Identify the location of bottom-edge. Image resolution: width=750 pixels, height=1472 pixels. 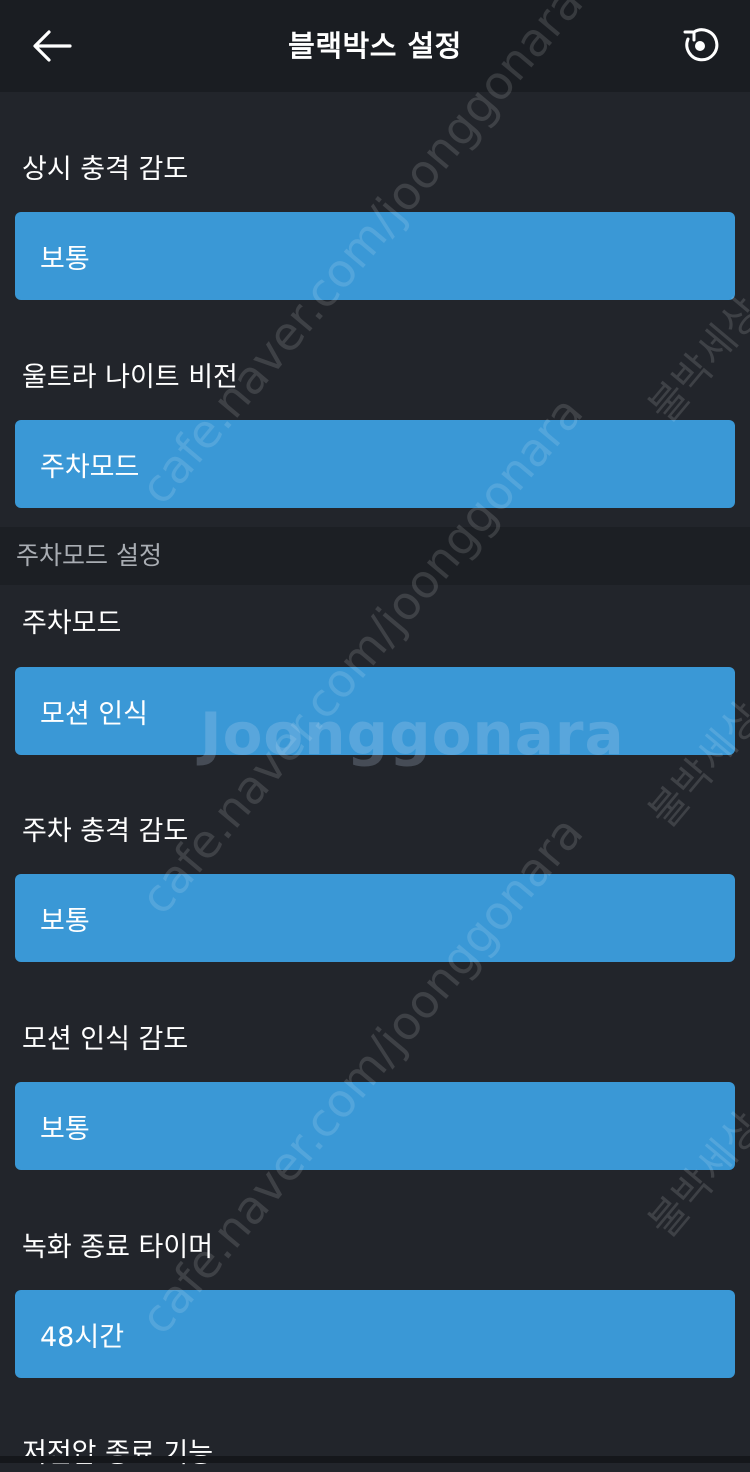
(375, 1459).